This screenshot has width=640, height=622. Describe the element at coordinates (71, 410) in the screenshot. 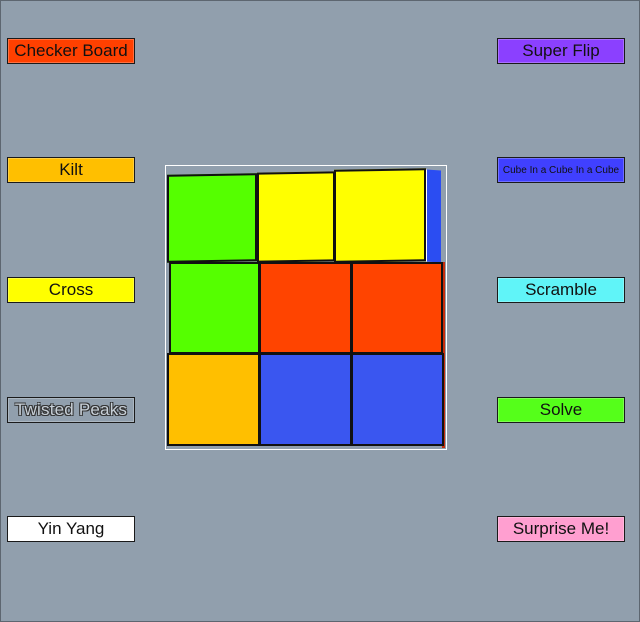

I see `twisted-peaks-button: Twisted Peaks` at that location.